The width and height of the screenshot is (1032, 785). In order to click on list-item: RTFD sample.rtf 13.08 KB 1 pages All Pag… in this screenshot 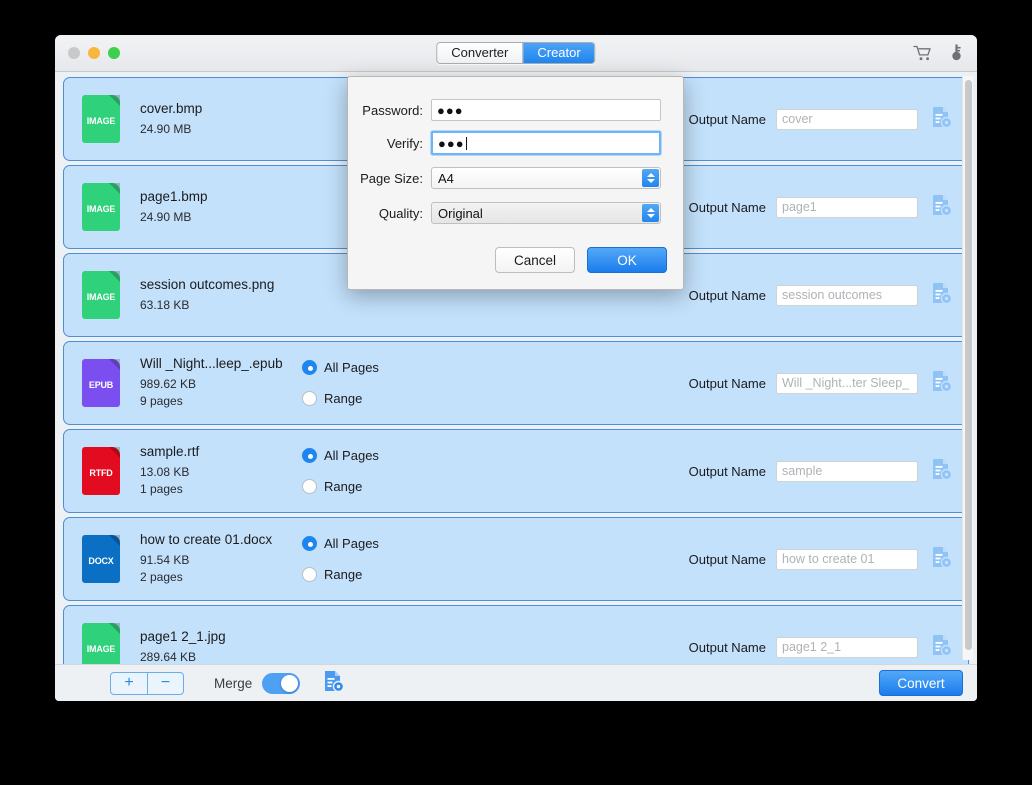, I will do `click(516, 471)`.